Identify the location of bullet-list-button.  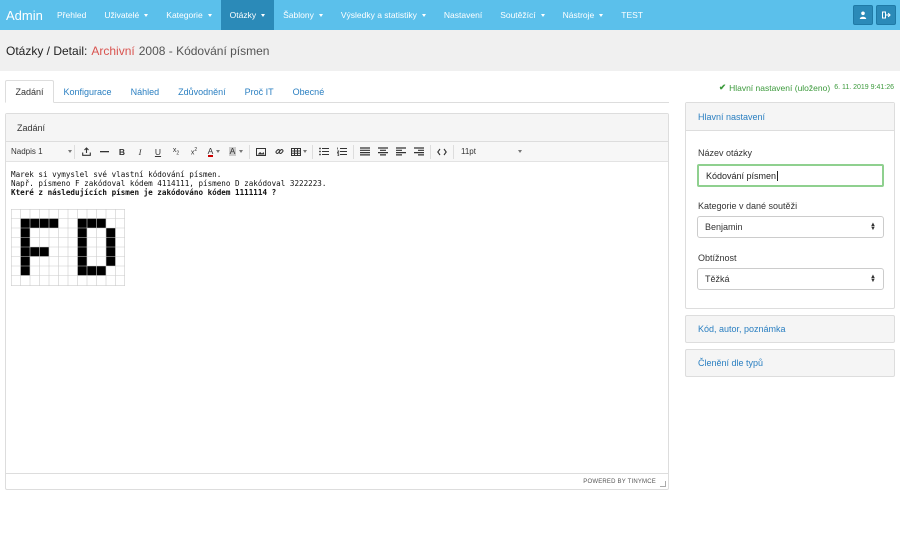
(324, 152).